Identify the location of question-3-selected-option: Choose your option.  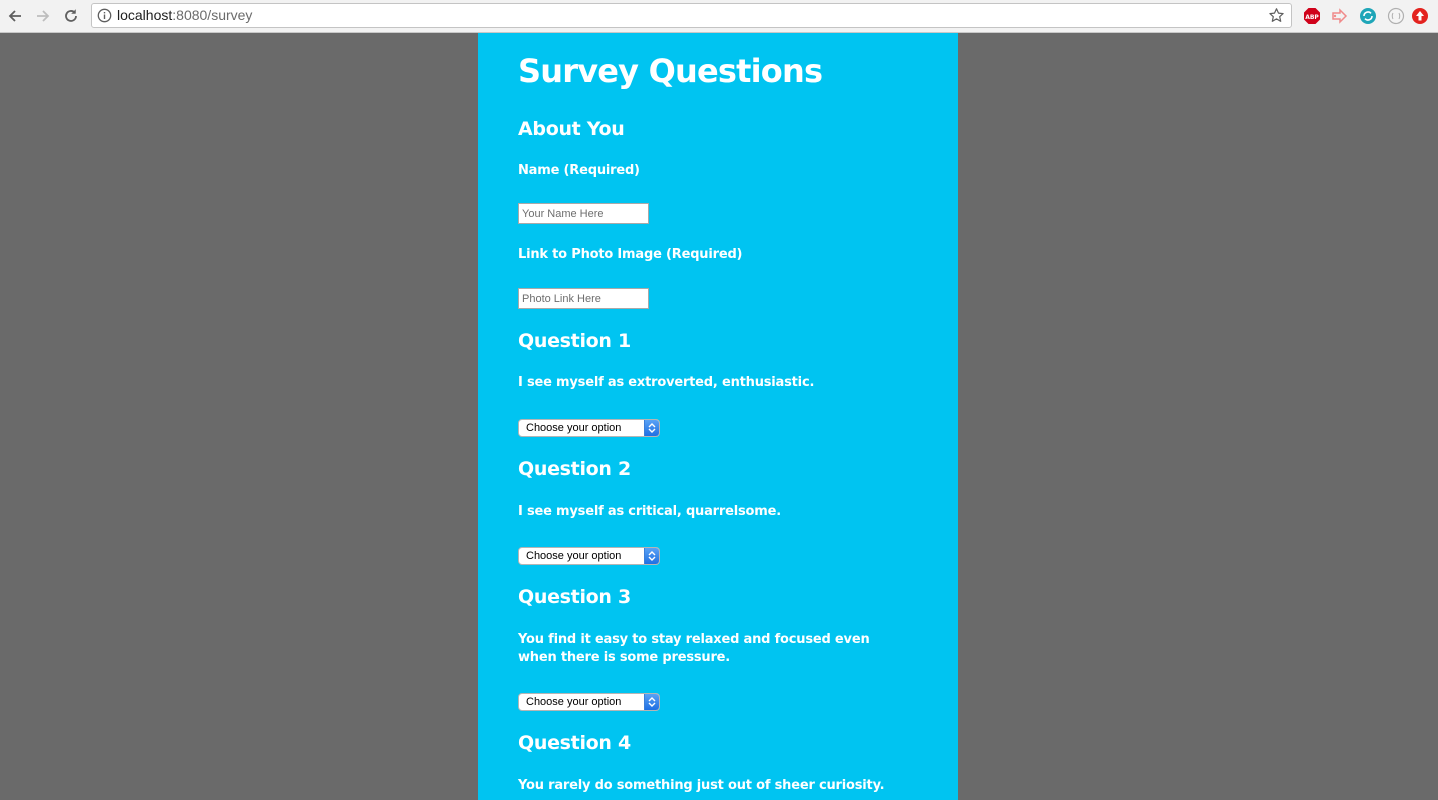
(574, 702).